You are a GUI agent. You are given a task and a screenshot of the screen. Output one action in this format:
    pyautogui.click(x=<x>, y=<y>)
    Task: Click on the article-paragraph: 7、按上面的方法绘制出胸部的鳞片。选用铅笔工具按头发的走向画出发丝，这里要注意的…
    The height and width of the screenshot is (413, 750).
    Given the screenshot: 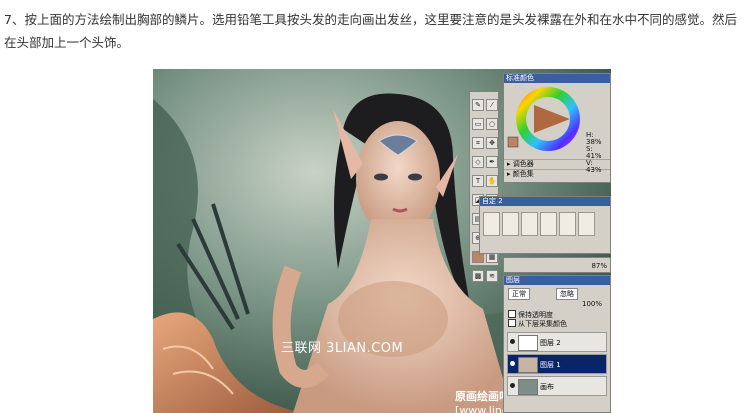 What is the action you would take?
    pyautogui.click(x=370, y=31)
    